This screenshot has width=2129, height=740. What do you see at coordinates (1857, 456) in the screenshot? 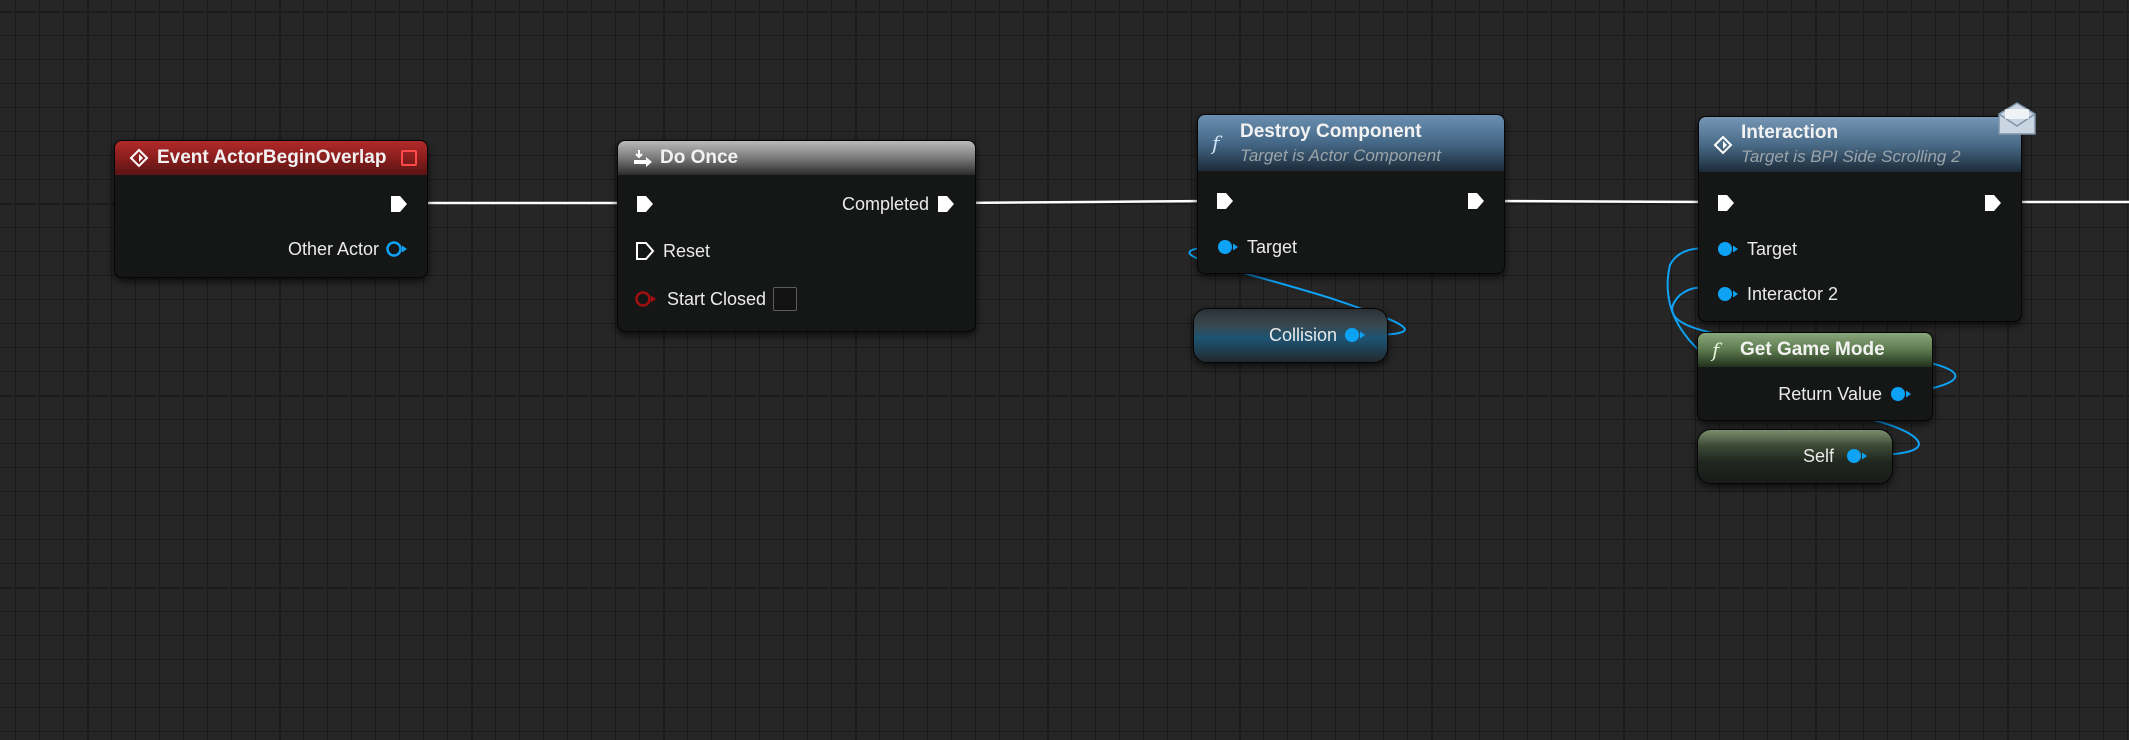
I see `self-output-pin` at bounding box center [1857, 456].